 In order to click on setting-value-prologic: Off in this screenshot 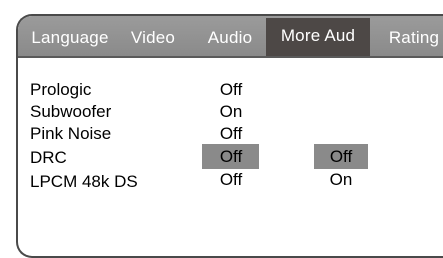, I will do `click(231, 90)`.